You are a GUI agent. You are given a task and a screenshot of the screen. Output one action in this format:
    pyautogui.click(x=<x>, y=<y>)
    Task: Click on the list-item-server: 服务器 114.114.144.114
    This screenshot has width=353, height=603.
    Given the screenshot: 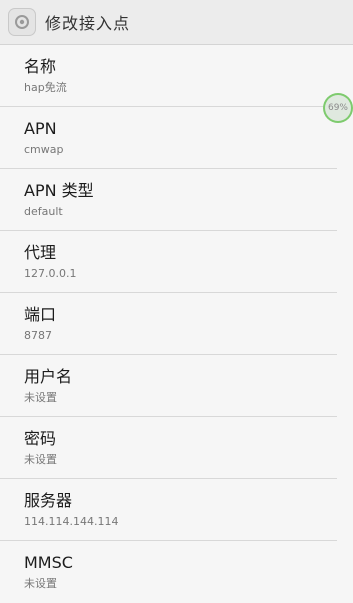 What is the action you would take?
    pyautogui.click(x=168, y=510)
    